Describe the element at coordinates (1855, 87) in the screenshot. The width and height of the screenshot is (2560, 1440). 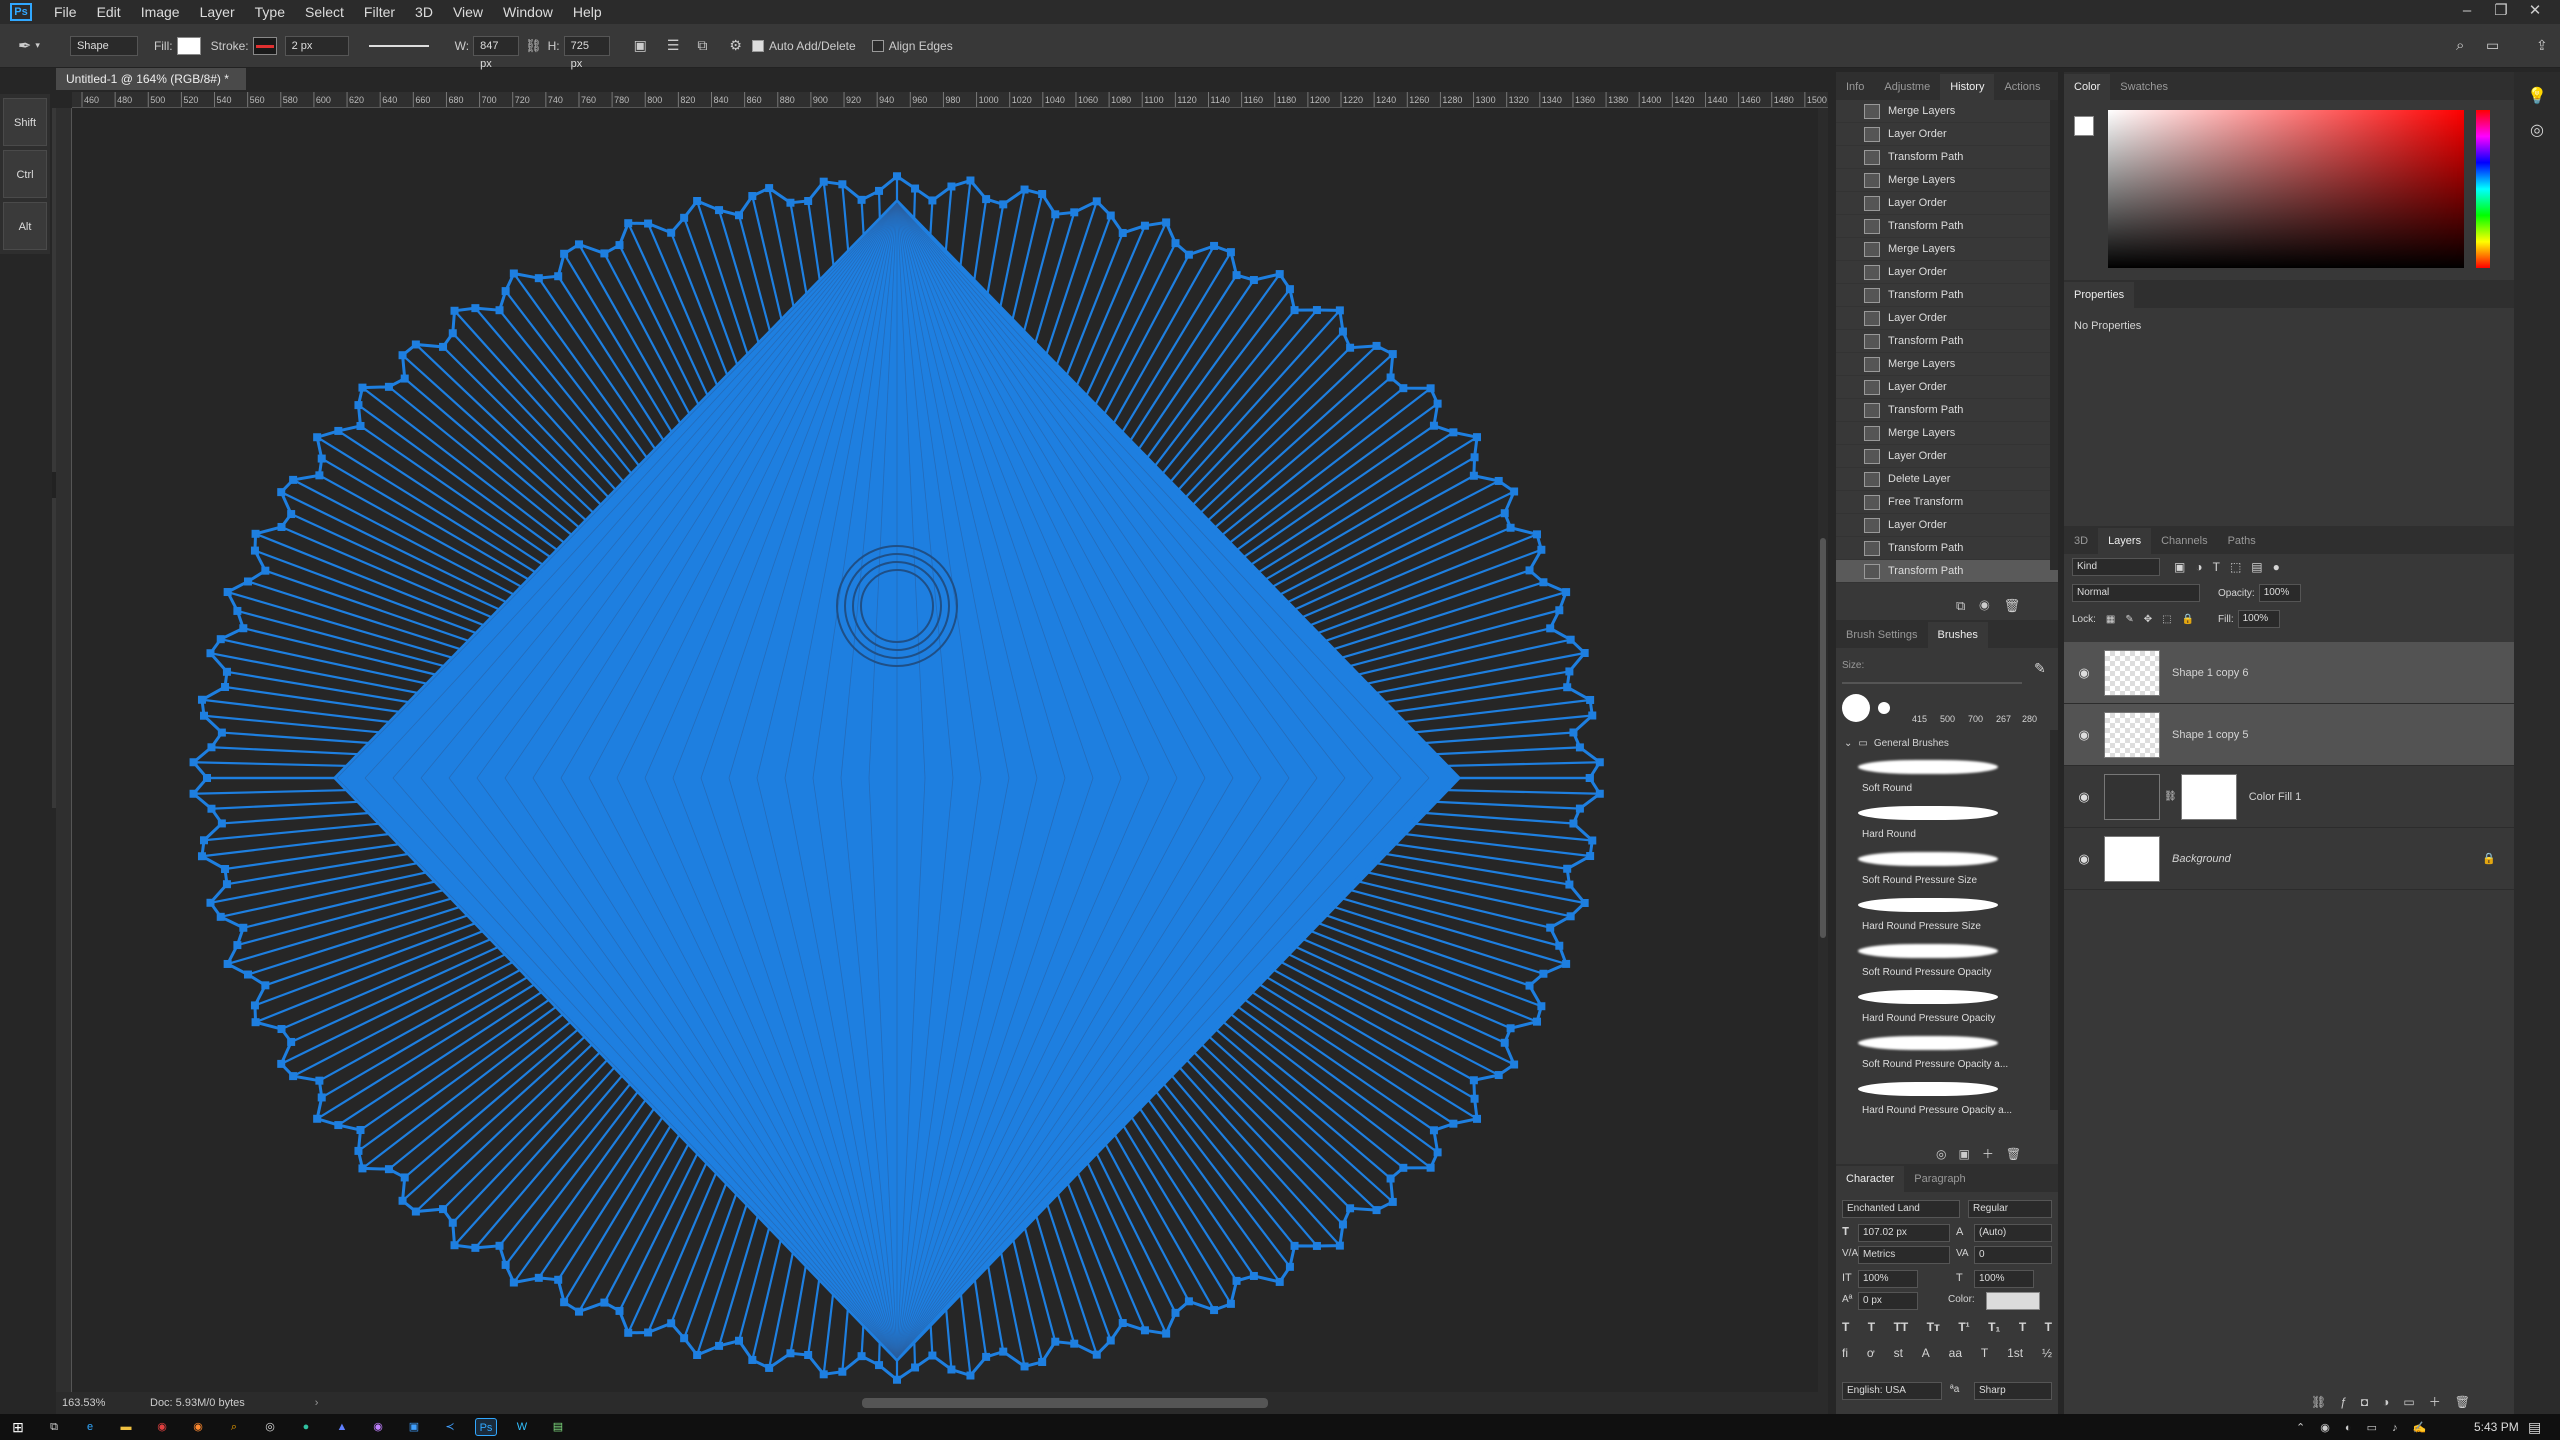
I see `tab-info: Info` at that location.